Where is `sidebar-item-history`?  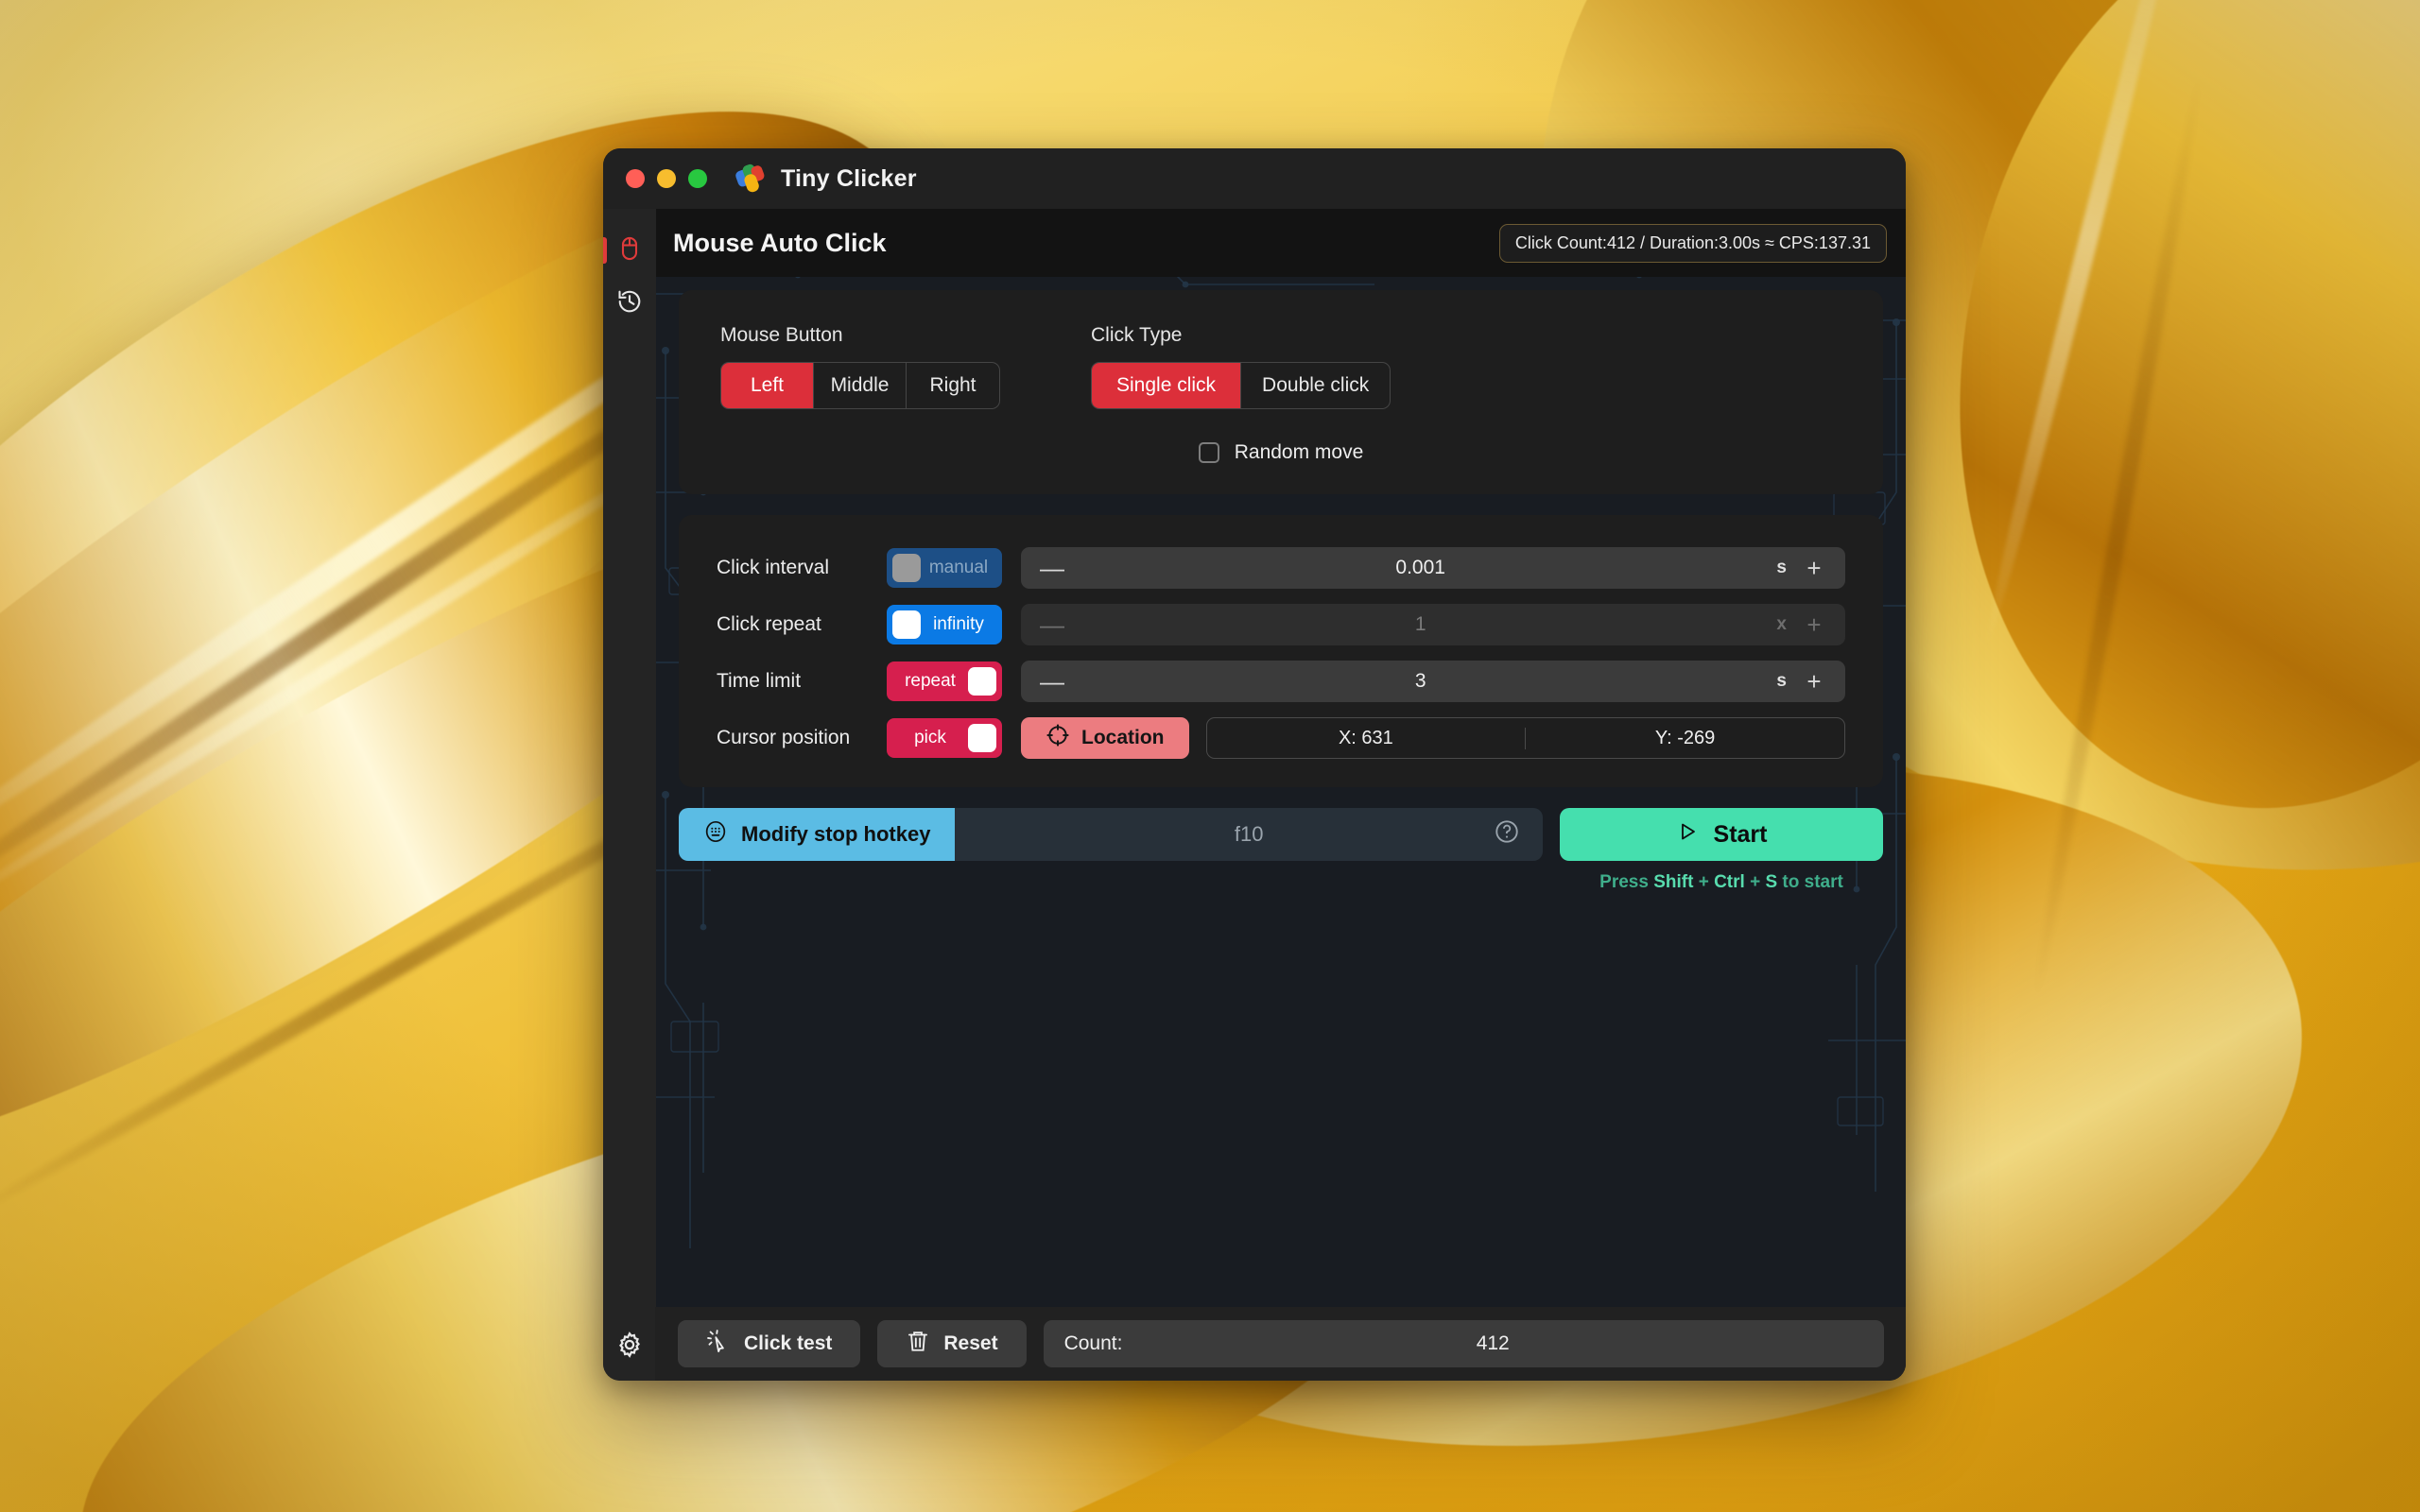 sidebar-item-history is located at coordinates (629, 303).